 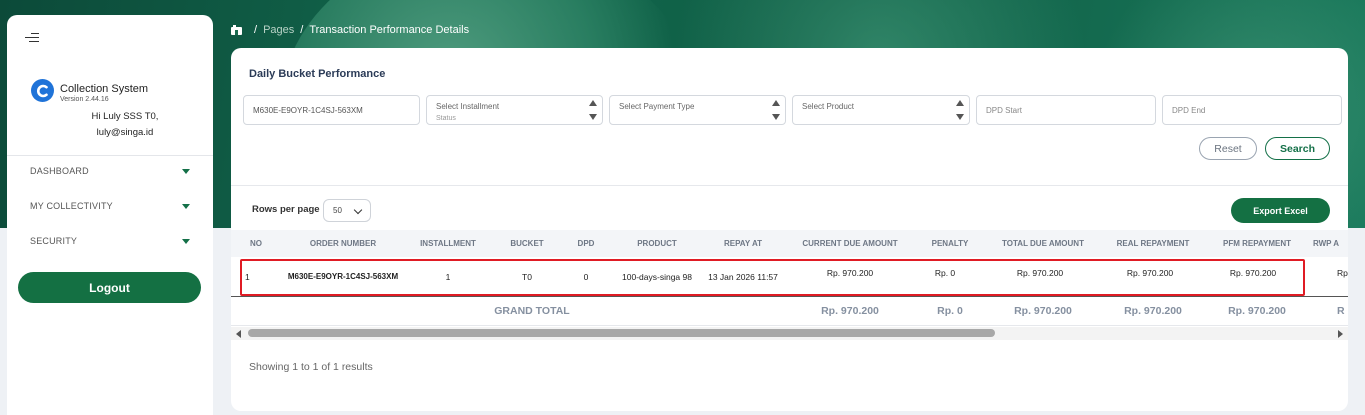 I want to click on sidebar-item-dashboard: DASHBOARD, so click(x=110, y=171).